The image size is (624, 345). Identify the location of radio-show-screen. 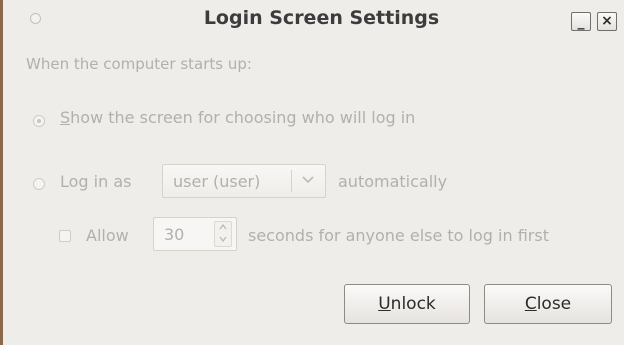
(39, 121).